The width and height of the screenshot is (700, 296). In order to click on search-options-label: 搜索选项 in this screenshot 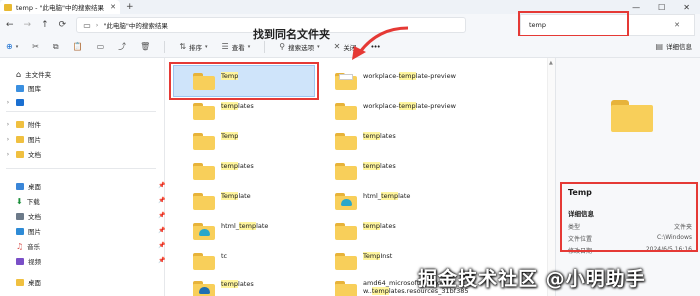, I will do `click(301, 47)`.